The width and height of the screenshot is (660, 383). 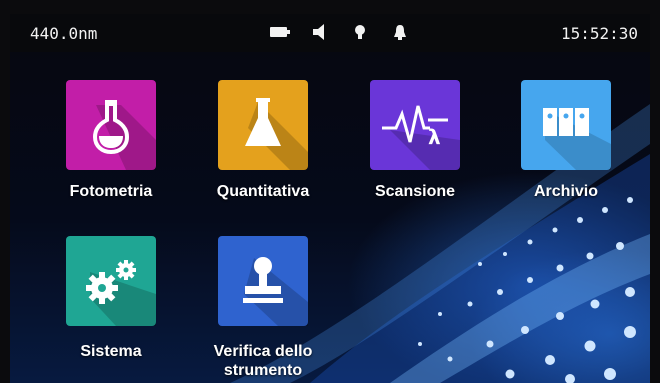 What do you see at coordinates (121, 293) in the screenshot?
I see `gears-icon` at bounding box center [121, 293].